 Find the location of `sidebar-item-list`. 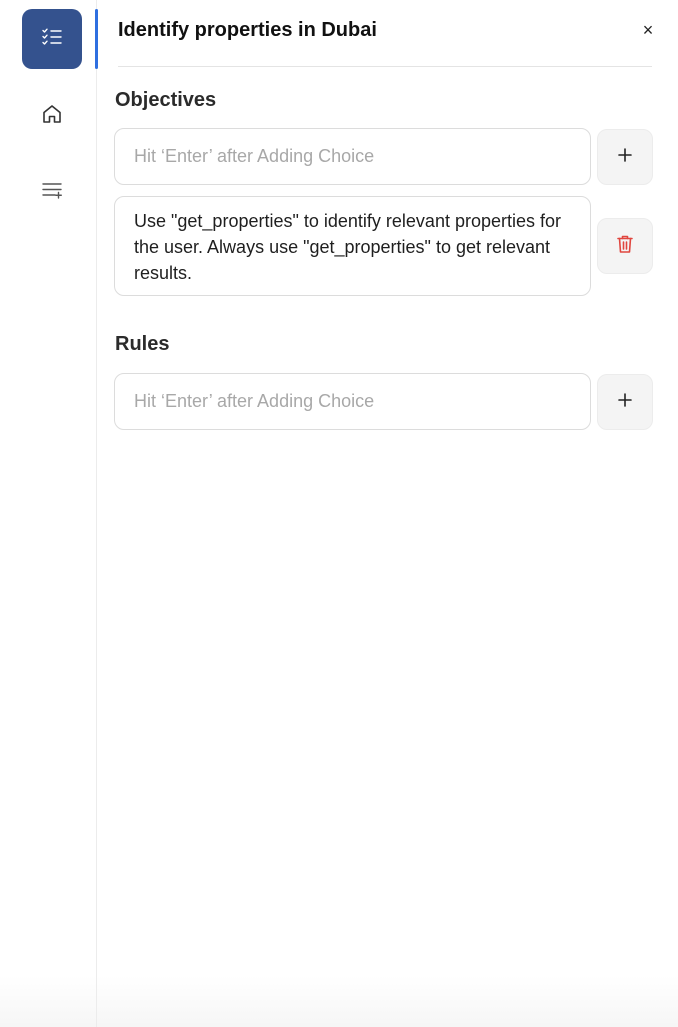

sidebar-item-list is located at coordinates (52, 192).